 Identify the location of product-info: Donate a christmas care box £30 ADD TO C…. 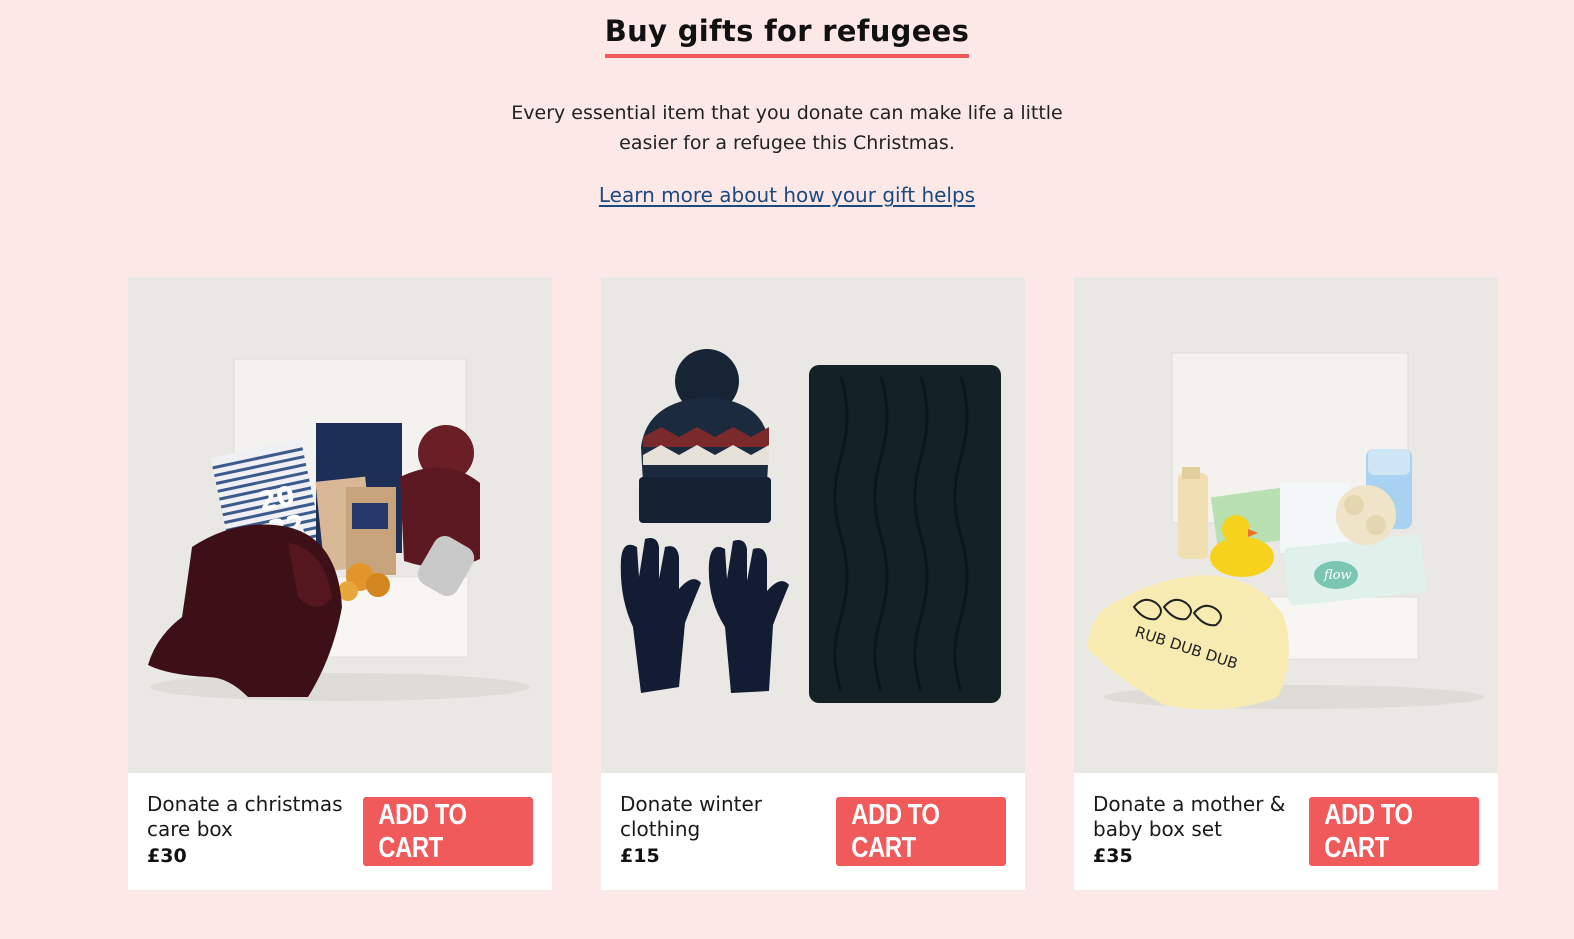
(340, 831).